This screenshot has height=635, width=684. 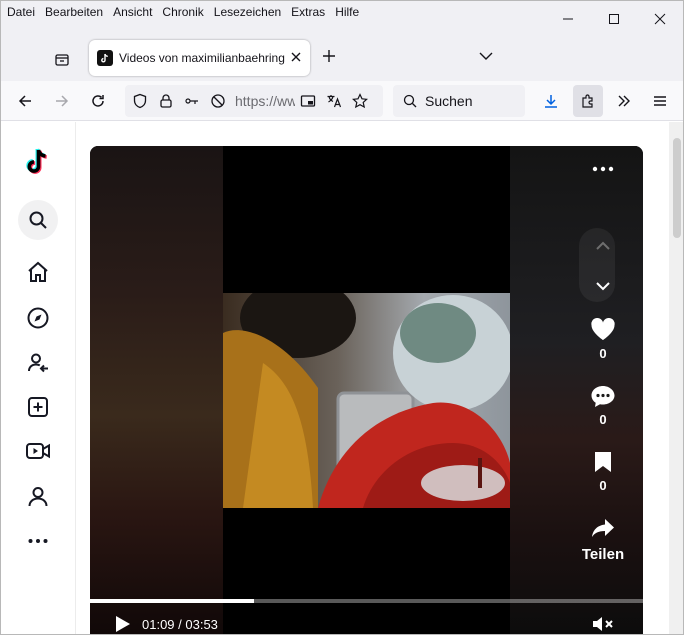 What do you see at coordinates (132, 12) in the screenshot?
I see `menu-ansicht: Ansicht` at bounding box center [132, 12].